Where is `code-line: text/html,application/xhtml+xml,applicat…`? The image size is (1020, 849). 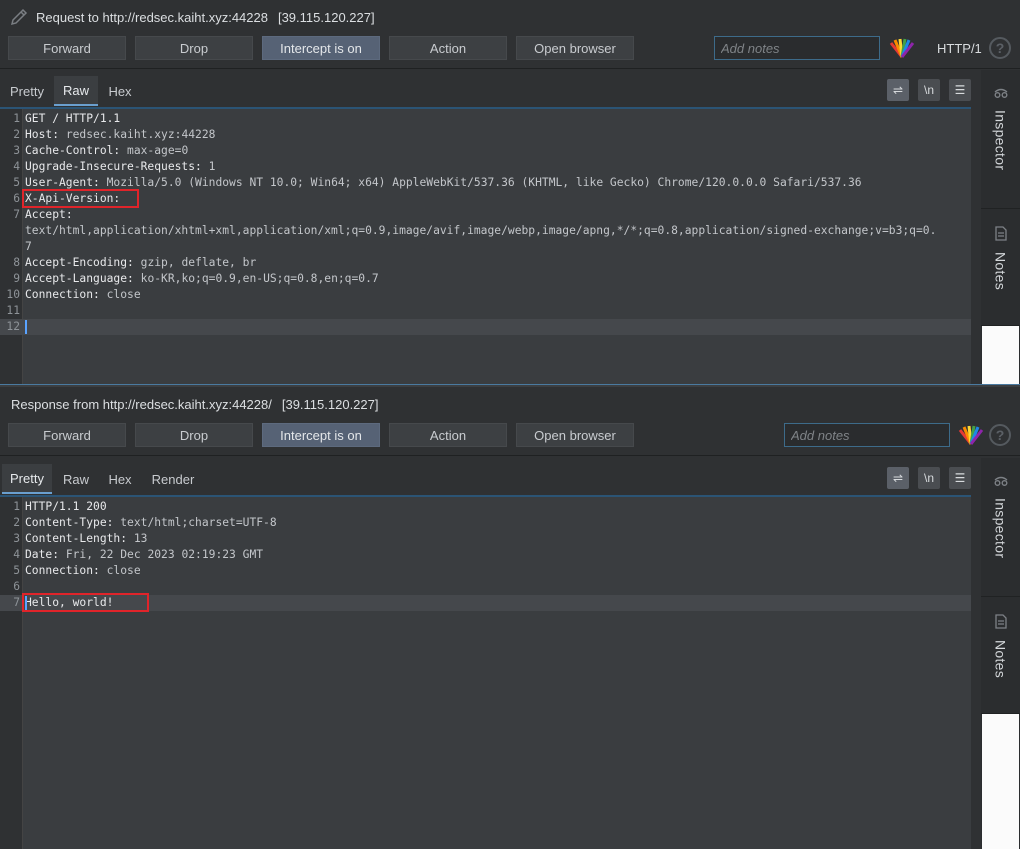 code-line: text/html,application/xhtml+xml,applicat… is located at coordinates (485, 231).